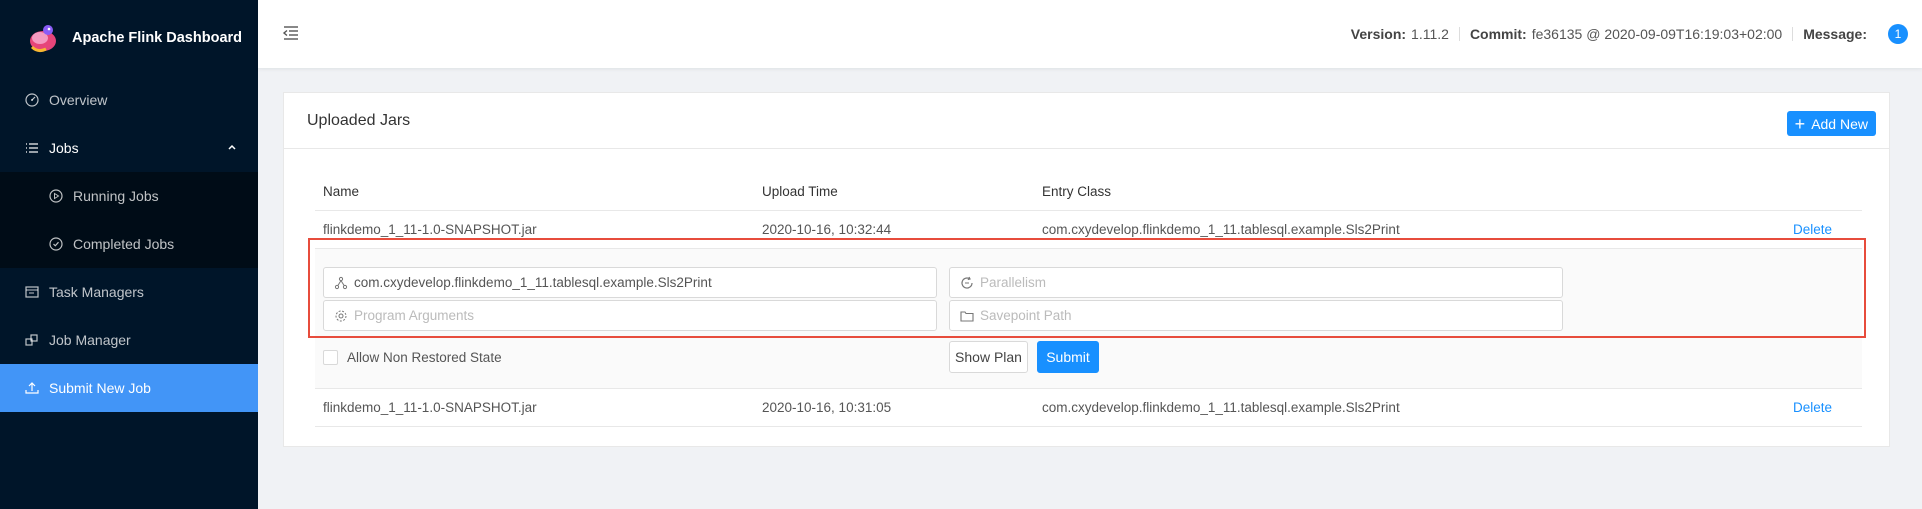 The height and width of the screenshot is (509, 1922). I want to click on plus-icon: +, so click(1800, 123).